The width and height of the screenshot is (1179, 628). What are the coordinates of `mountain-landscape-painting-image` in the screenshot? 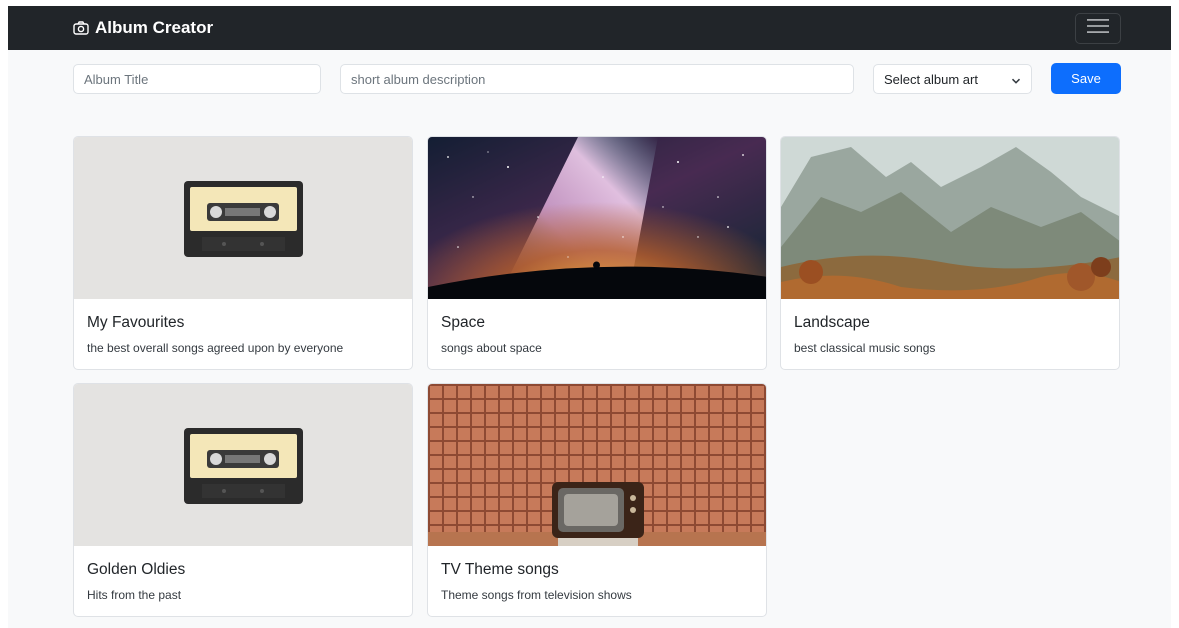 It's located at (950, 218).